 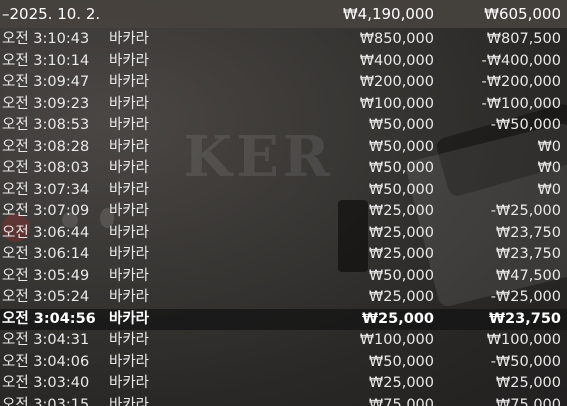 I want to click on bet-history-row: 오전 3:04:56 바카라 ₩25,000 ₩23,750, so click(x=283, y=319).